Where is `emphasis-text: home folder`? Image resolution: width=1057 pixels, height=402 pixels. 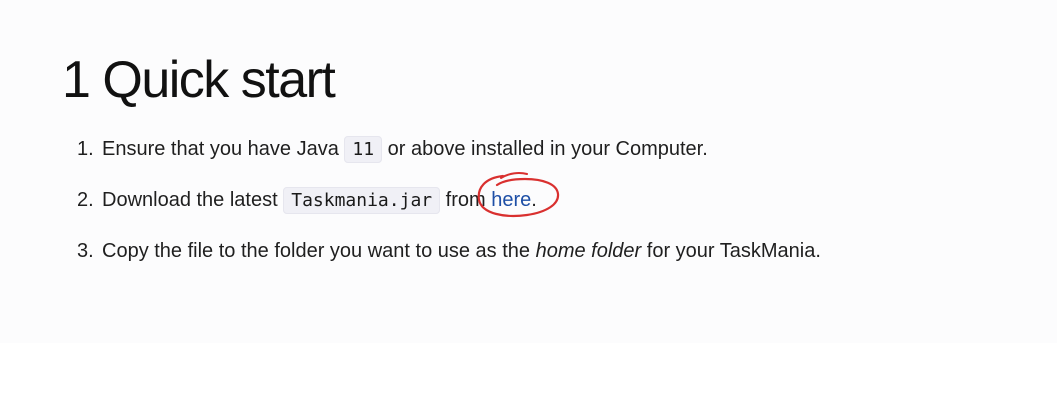
emphasis-text: home folder is located at coordinates (588, 251).